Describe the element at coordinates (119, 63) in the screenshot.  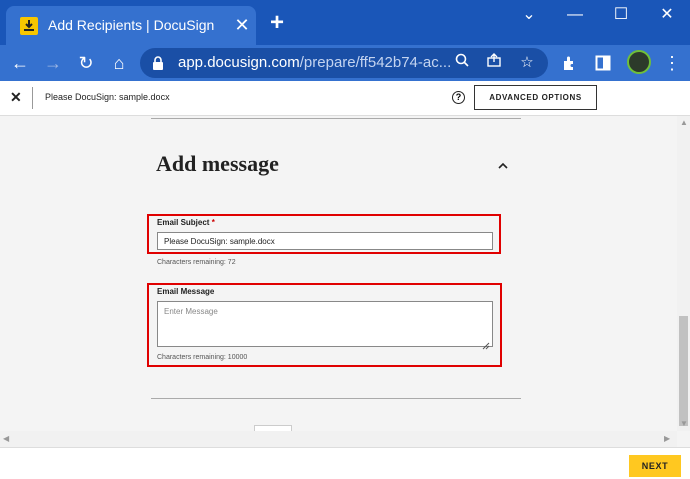
I see `home-icon: ⌂` at that location.